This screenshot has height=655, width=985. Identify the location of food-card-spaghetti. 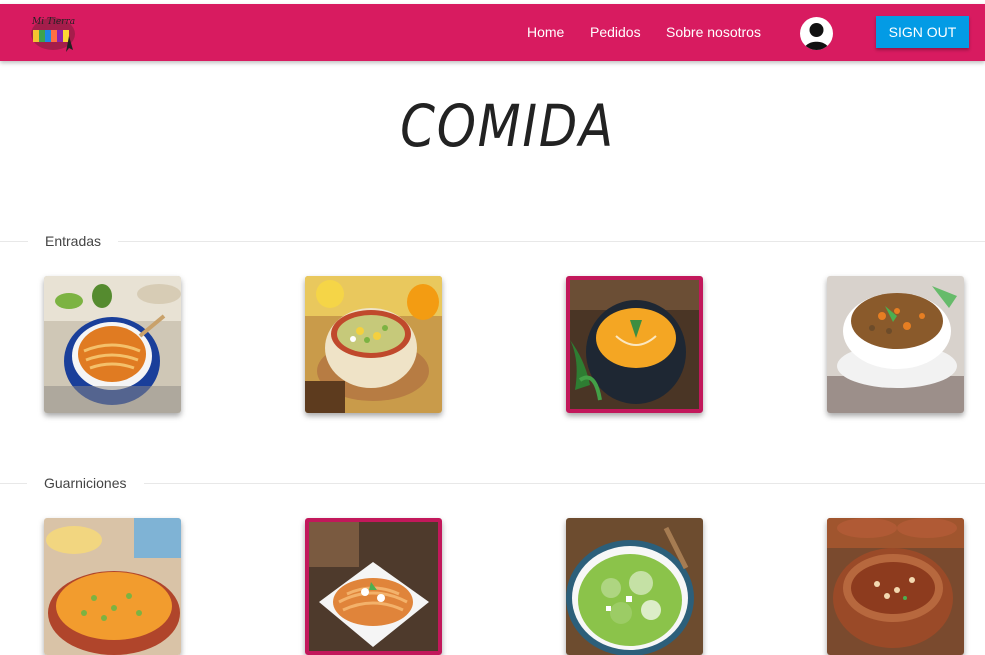
(373, 586).